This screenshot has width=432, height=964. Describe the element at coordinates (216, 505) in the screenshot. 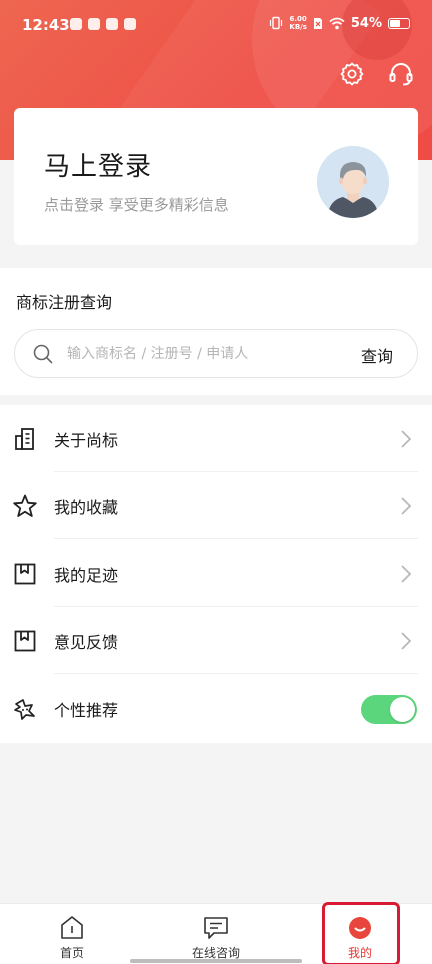

I see `menu-item-favorites: 我的收藏` at that location.